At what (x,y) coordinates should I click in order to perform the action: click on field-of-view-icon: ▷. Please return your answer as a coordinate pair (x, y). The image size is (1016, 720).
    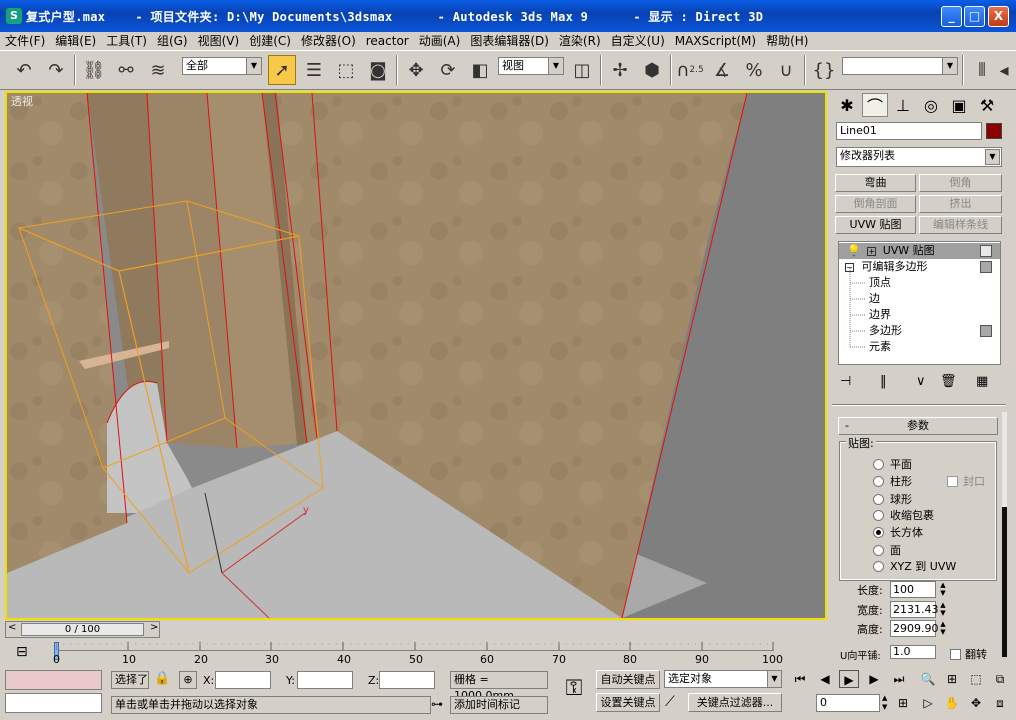
    Looking at the image, I should click on (928, 703).